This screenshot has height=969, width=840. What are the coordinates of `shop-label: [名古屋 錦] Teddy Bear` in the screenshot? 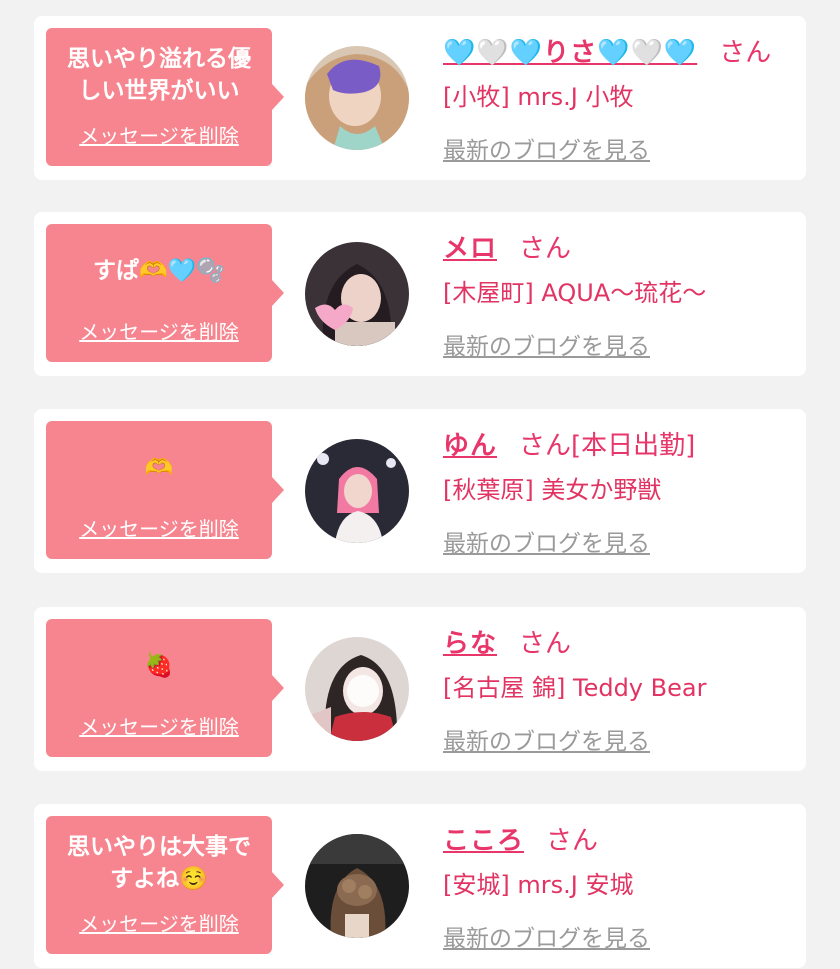 It's located at (575, 688).